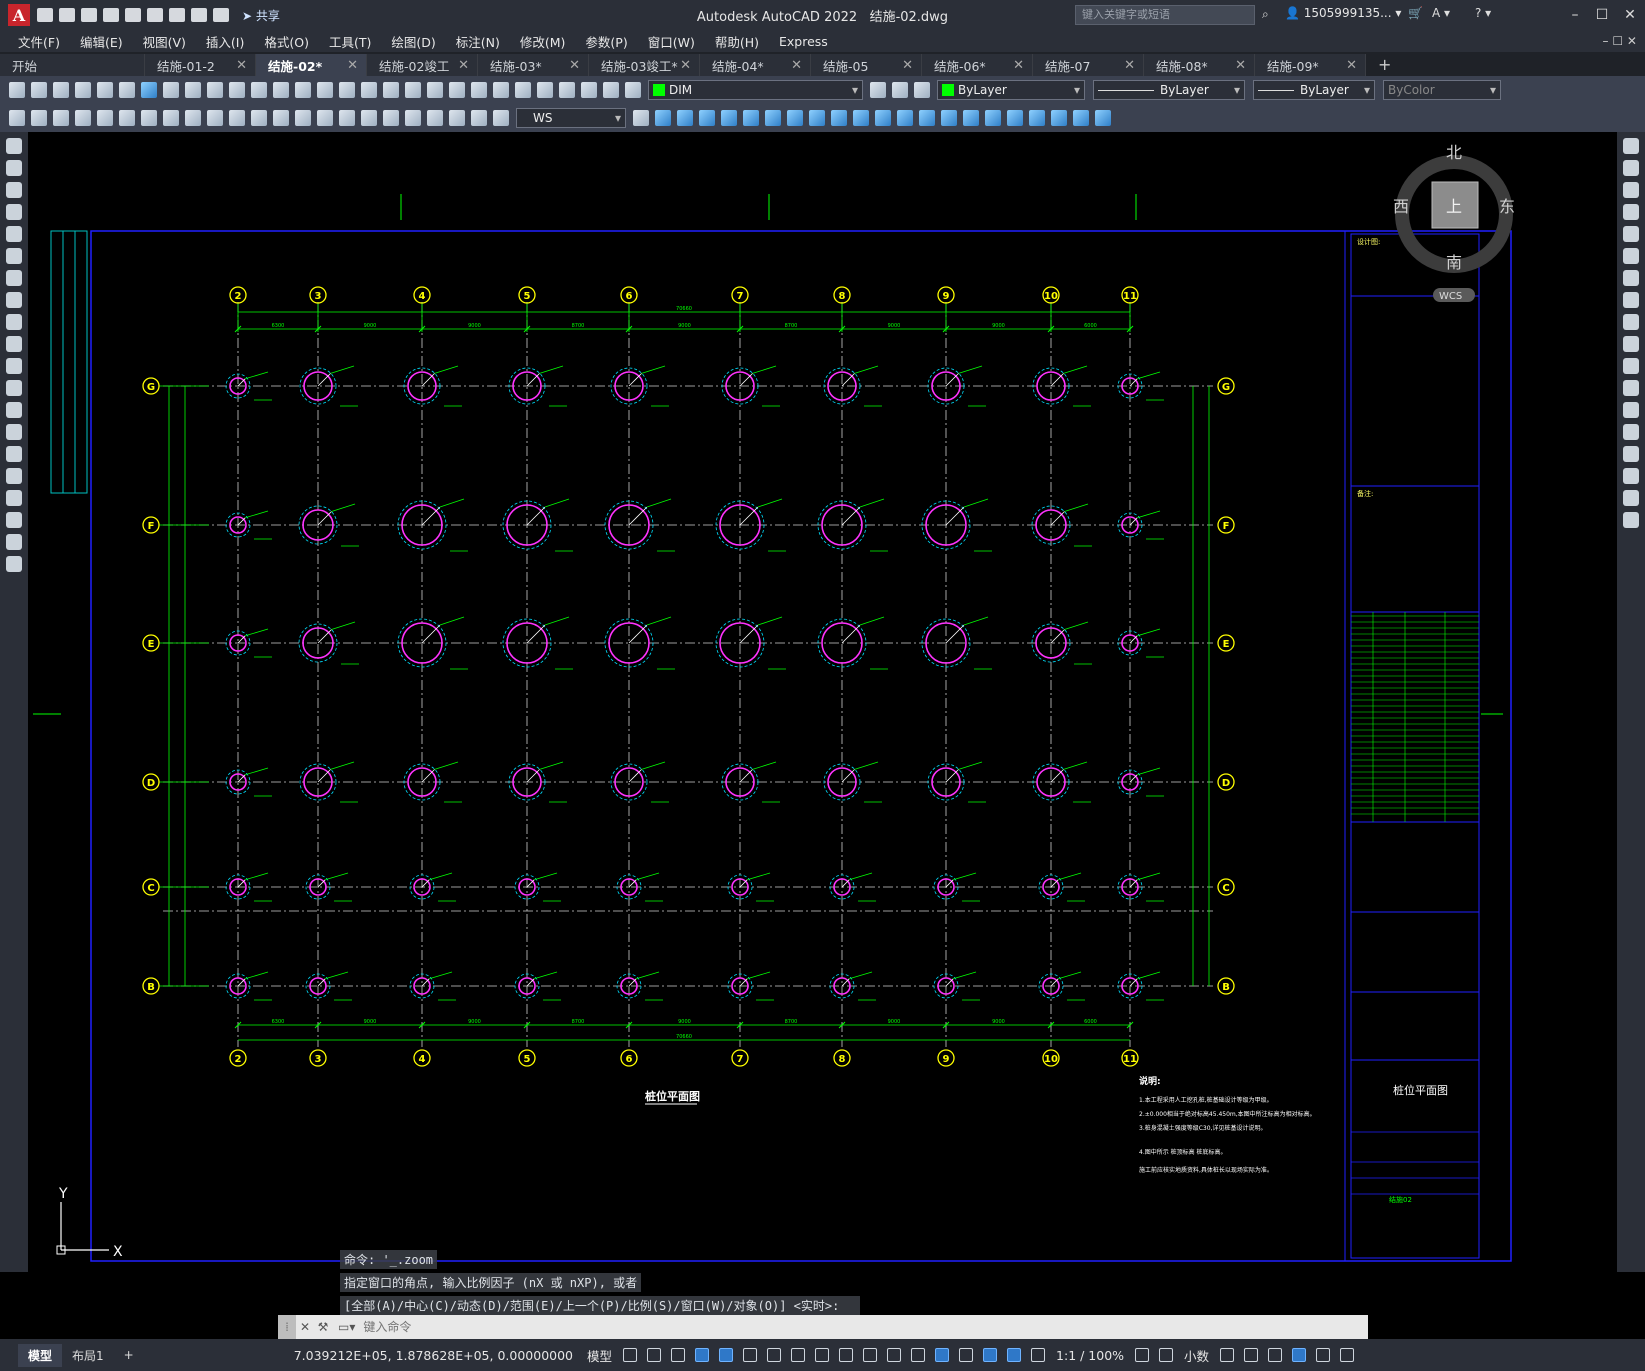 Image resolution: width=1645 pixels, height=1371 pixels. What do you see at coordinates (501, 90) in the screenshot?
I see `markup-icon` at bounding box center [501, 90].